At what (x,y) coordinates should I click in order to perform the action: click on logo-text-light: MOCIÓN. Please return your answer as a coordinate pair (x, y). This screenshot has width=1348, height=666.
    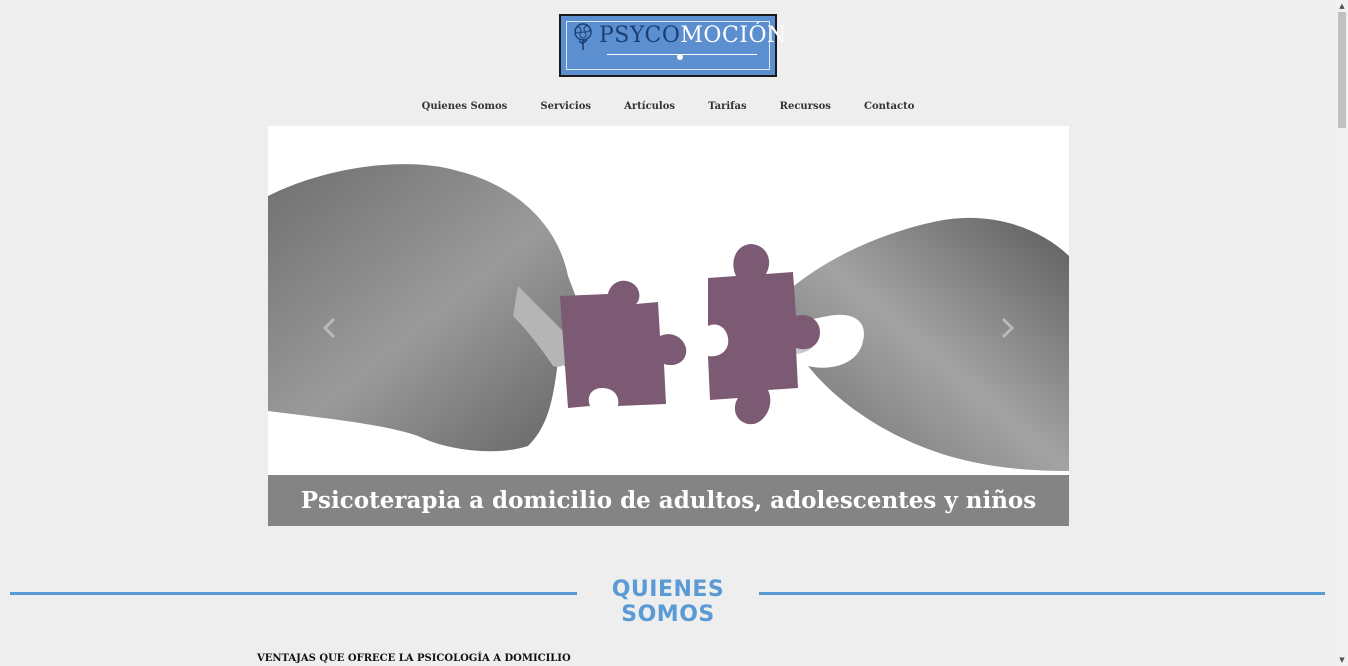
    Looking at the image, I should click on (733, 35).